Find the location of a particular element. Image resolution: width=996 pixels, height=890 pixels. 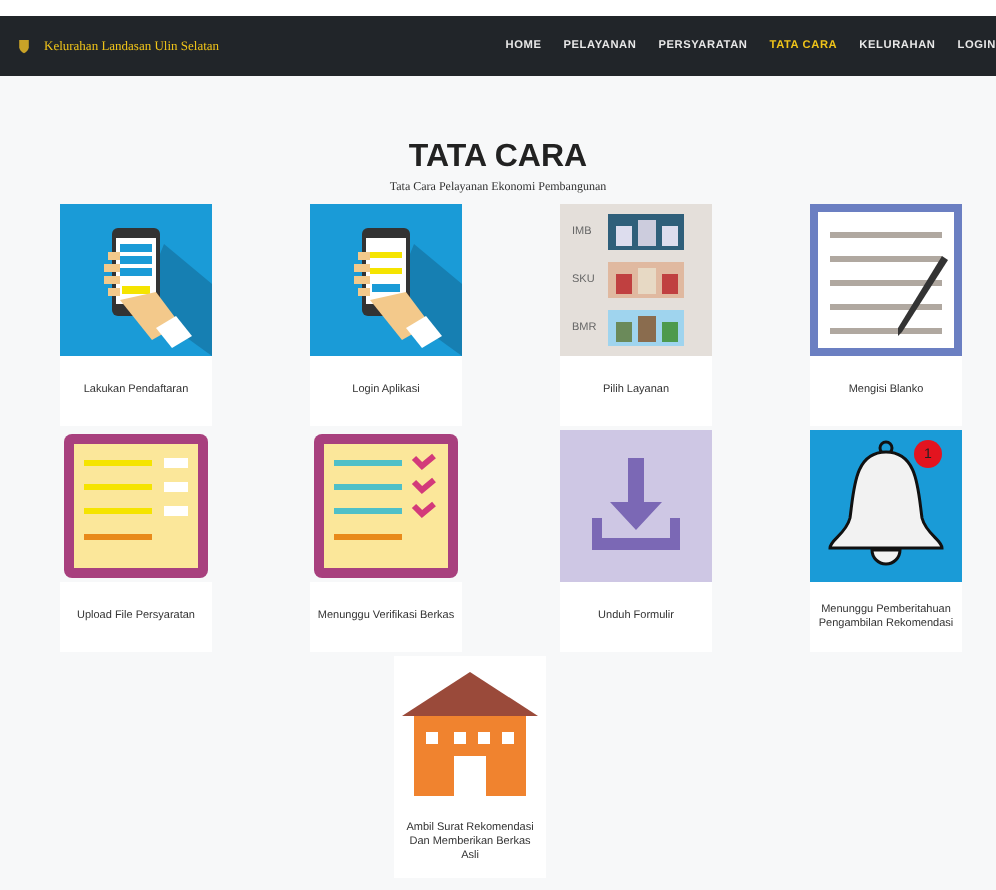

shield-icon is located at coordinates (24, 46).